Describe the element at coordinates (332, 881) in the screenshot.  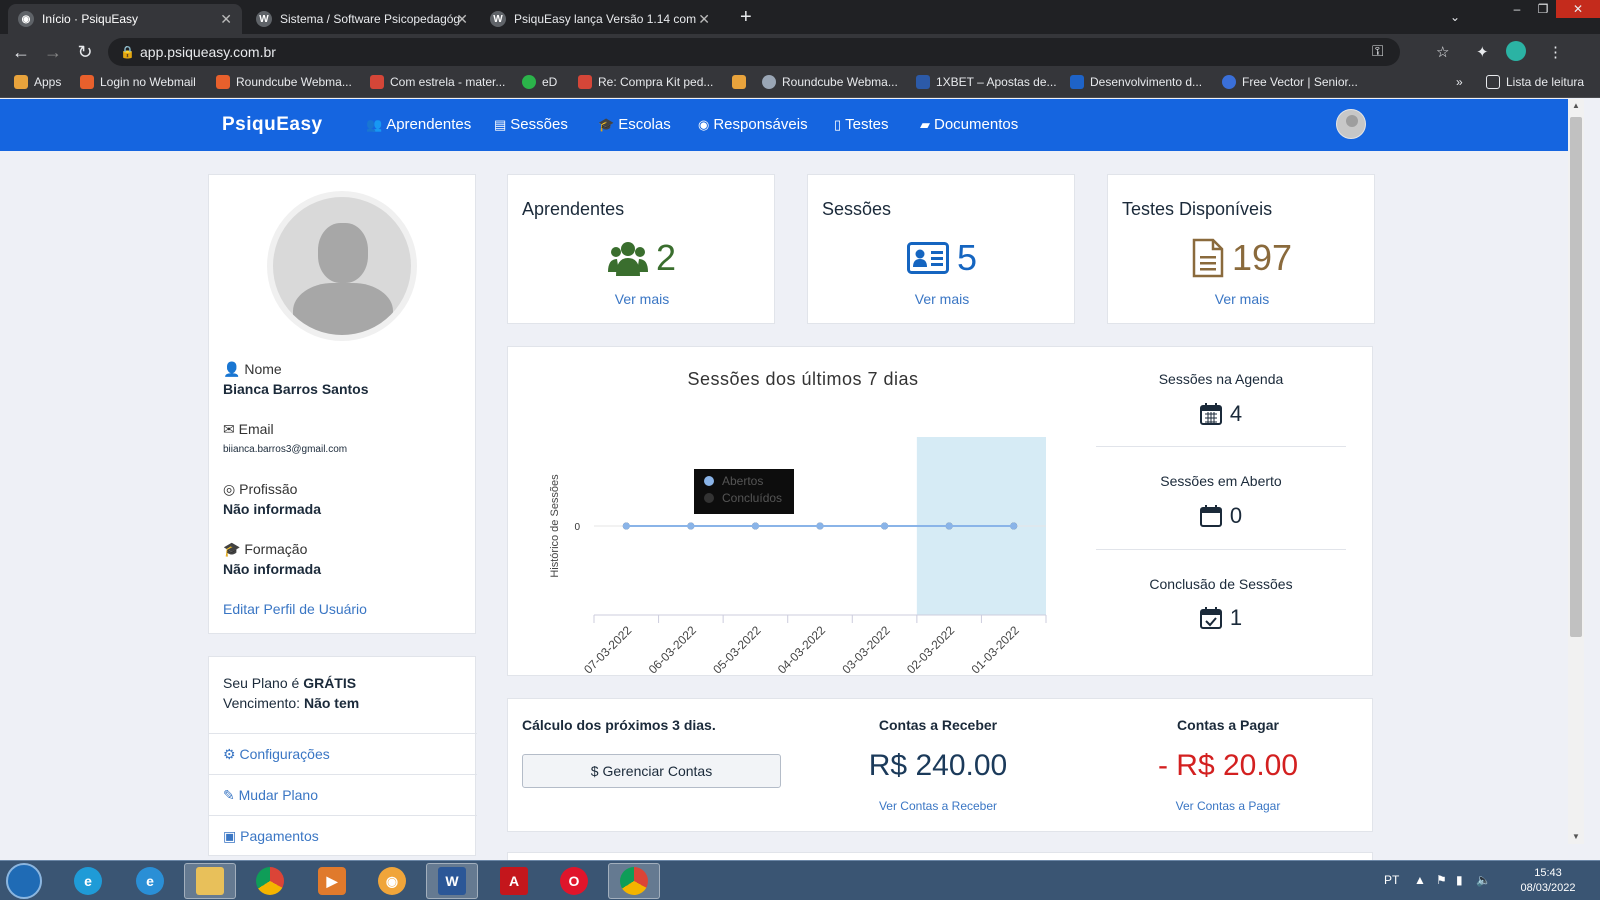
I see `taskbar-media: ▶` at that location.